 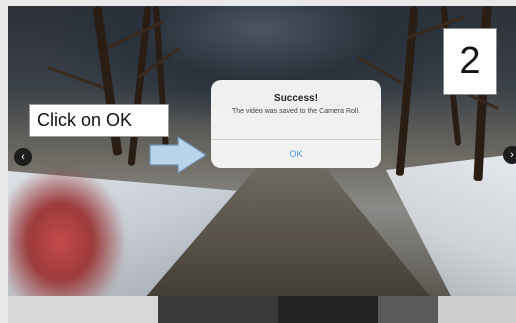 I want to click on dialog-title: Success!, so click(x=296, y=98).